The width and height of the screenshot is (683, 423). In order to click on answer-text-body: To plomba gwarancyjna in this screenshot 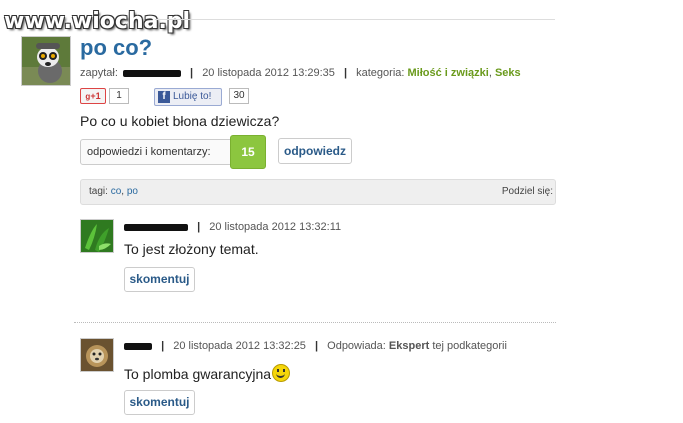, I will do `click(198, 374)`.